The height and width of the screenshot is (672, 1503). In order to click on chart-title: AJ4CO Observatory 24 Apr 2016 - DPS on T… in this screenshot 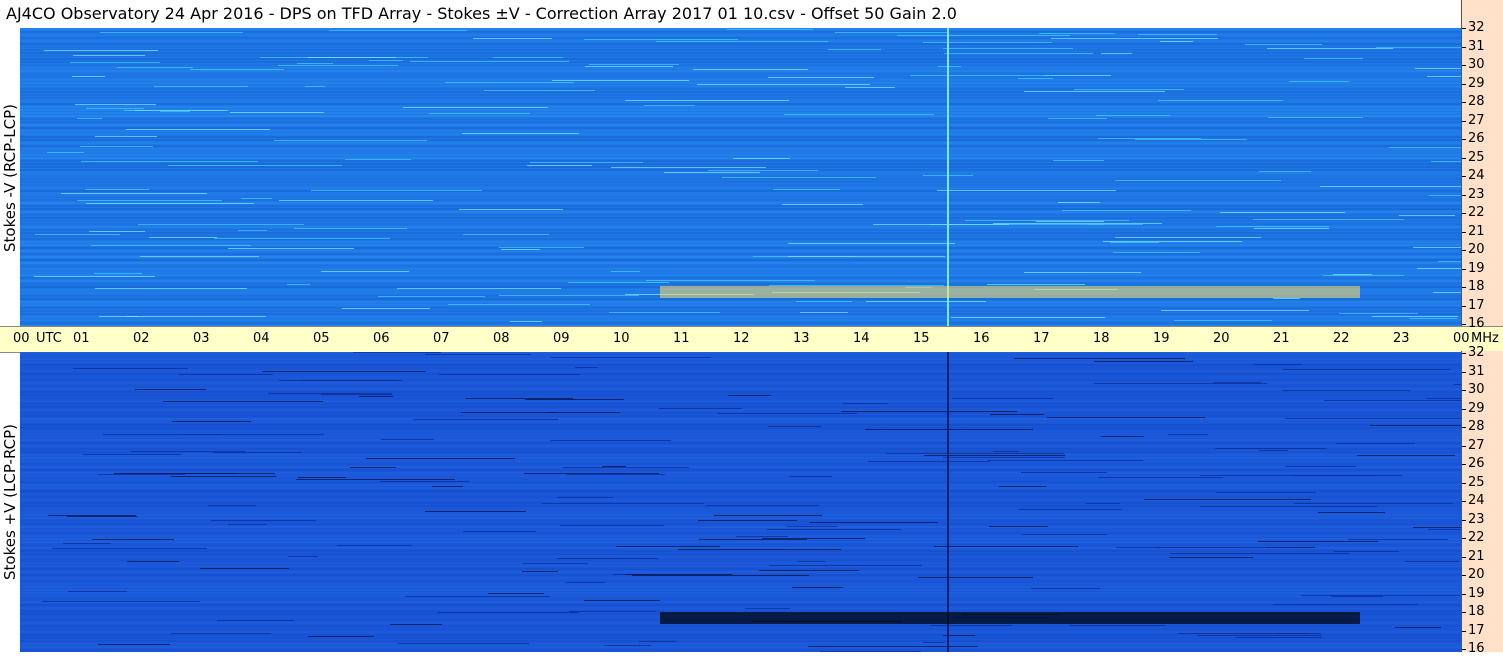, I will do `click(481, 13)`.